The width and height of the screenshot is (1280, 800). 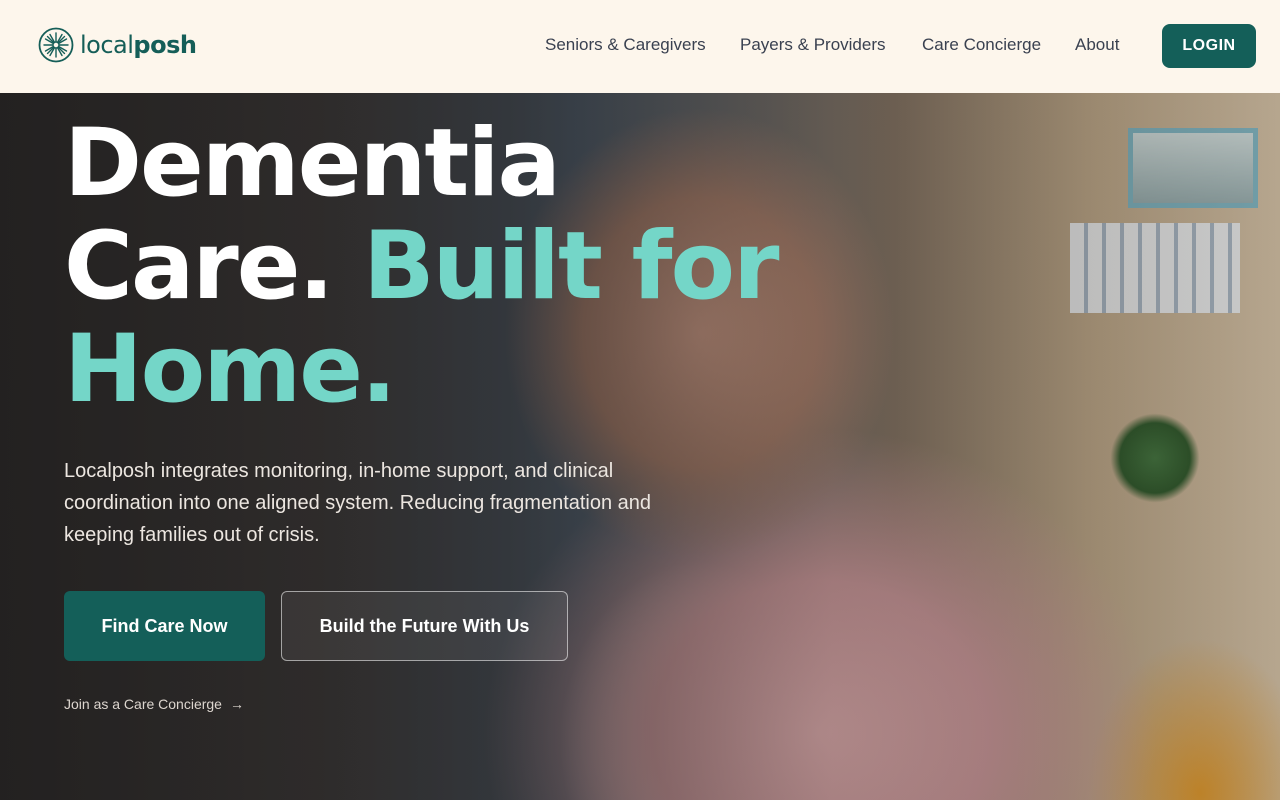 I want to click on logo-text-bold: posh, so click(x=165, y=45).